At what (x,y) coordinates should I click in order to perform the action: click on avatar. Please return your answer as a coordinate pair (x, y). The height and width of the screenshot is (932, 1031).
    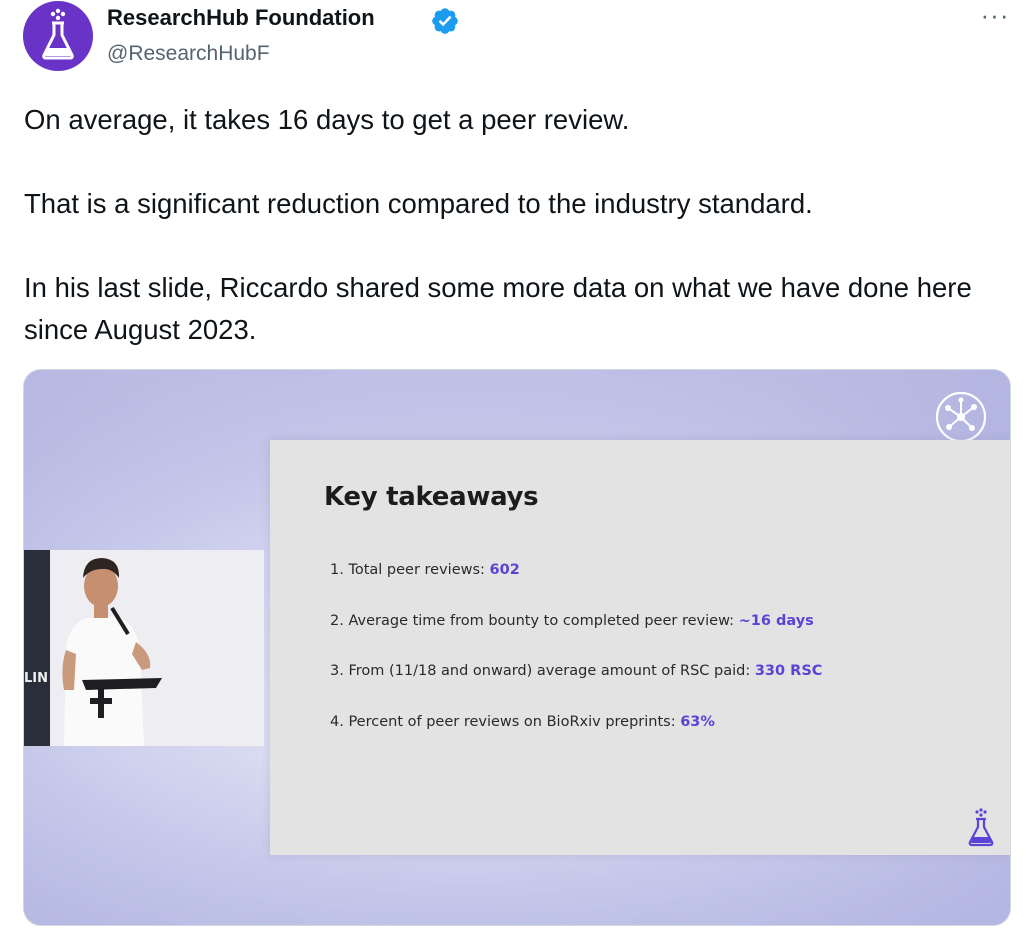
    Looking at the image, I should click on (58, 36).